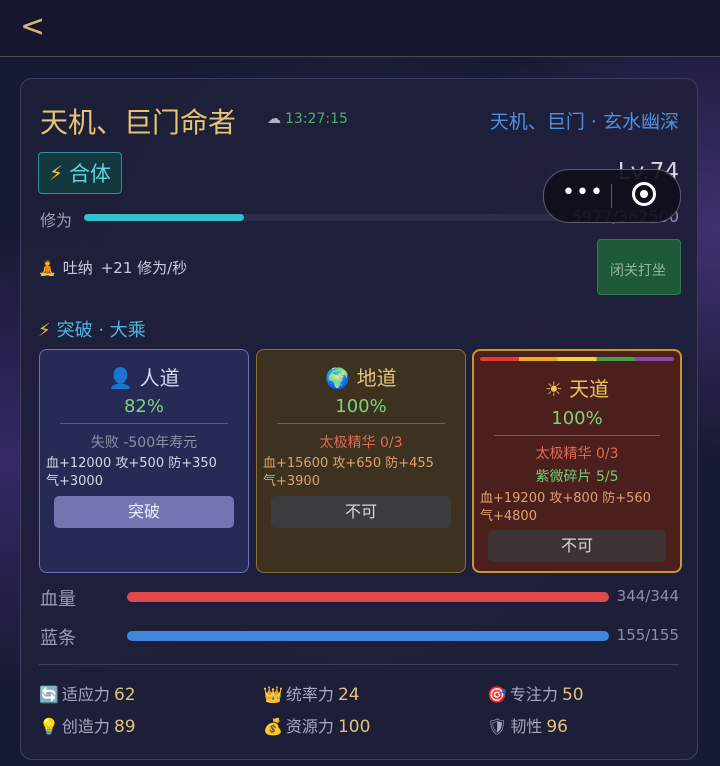 This screenshot has height=766, width=720. Describe the element at coordinates (273, 694) in the screenshot. I see `crown-icon: 👑` at that location.